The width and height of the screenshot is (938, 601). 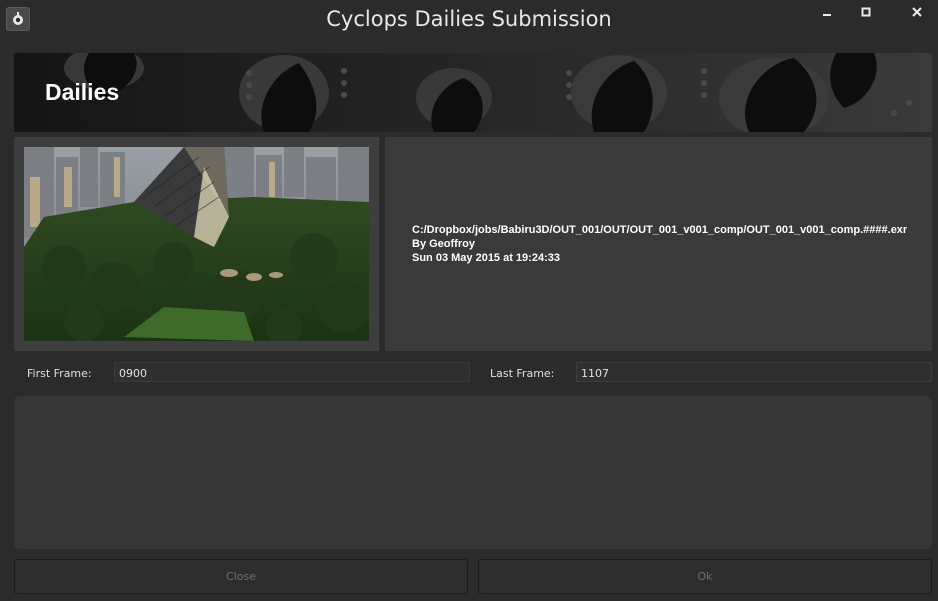 I want to click on header-banner: Dailies, so click(x=473, y=92).